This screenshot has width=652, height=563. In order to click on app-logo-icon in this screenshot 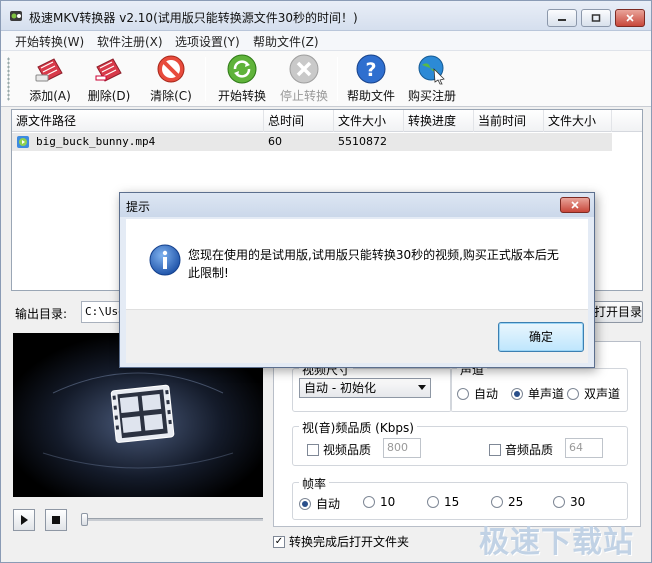, I will do `click(16, 16)`.